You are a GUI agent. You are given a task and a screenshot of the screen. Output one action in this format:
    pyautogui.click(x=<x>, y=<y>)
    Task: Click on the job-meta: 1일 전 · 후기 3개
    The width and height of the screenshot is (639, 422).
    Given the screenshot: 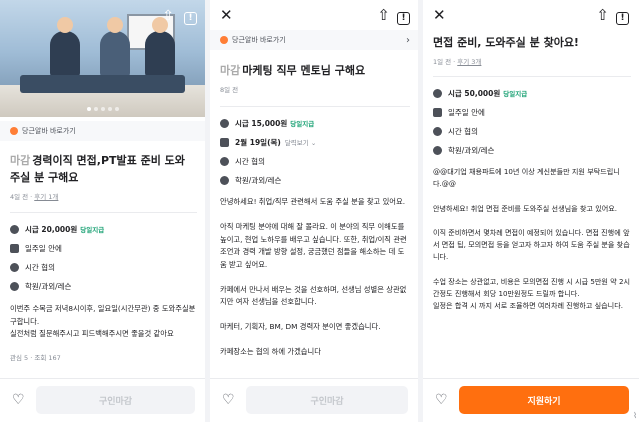 What is the action you would take?
    pyautogui.click(x=457, y=62)
    